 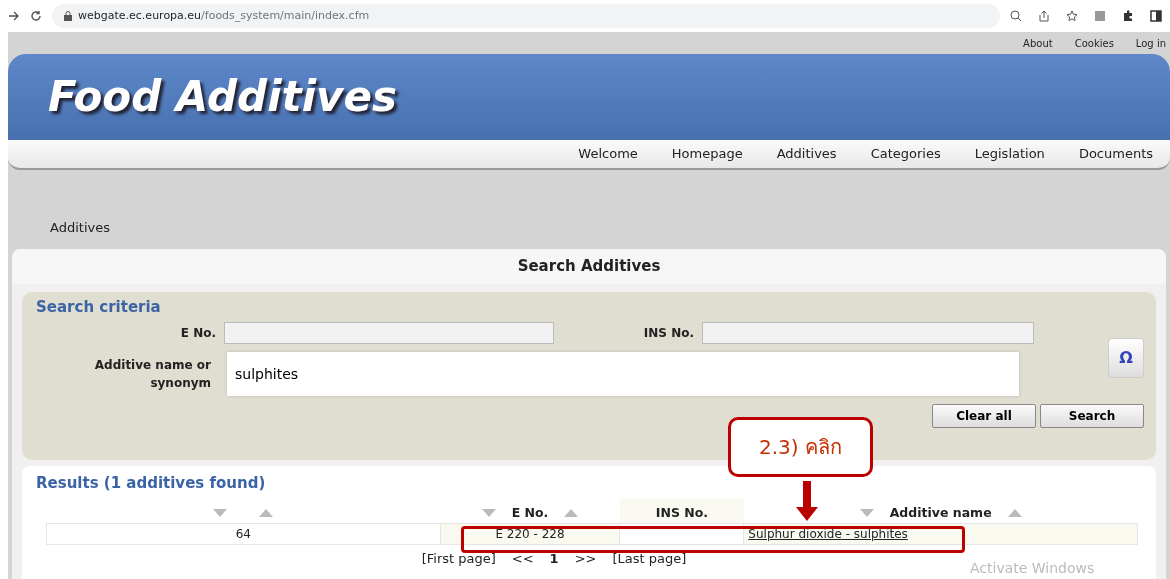 I want to click on pager-link: >>, so click(x=585, y=558).